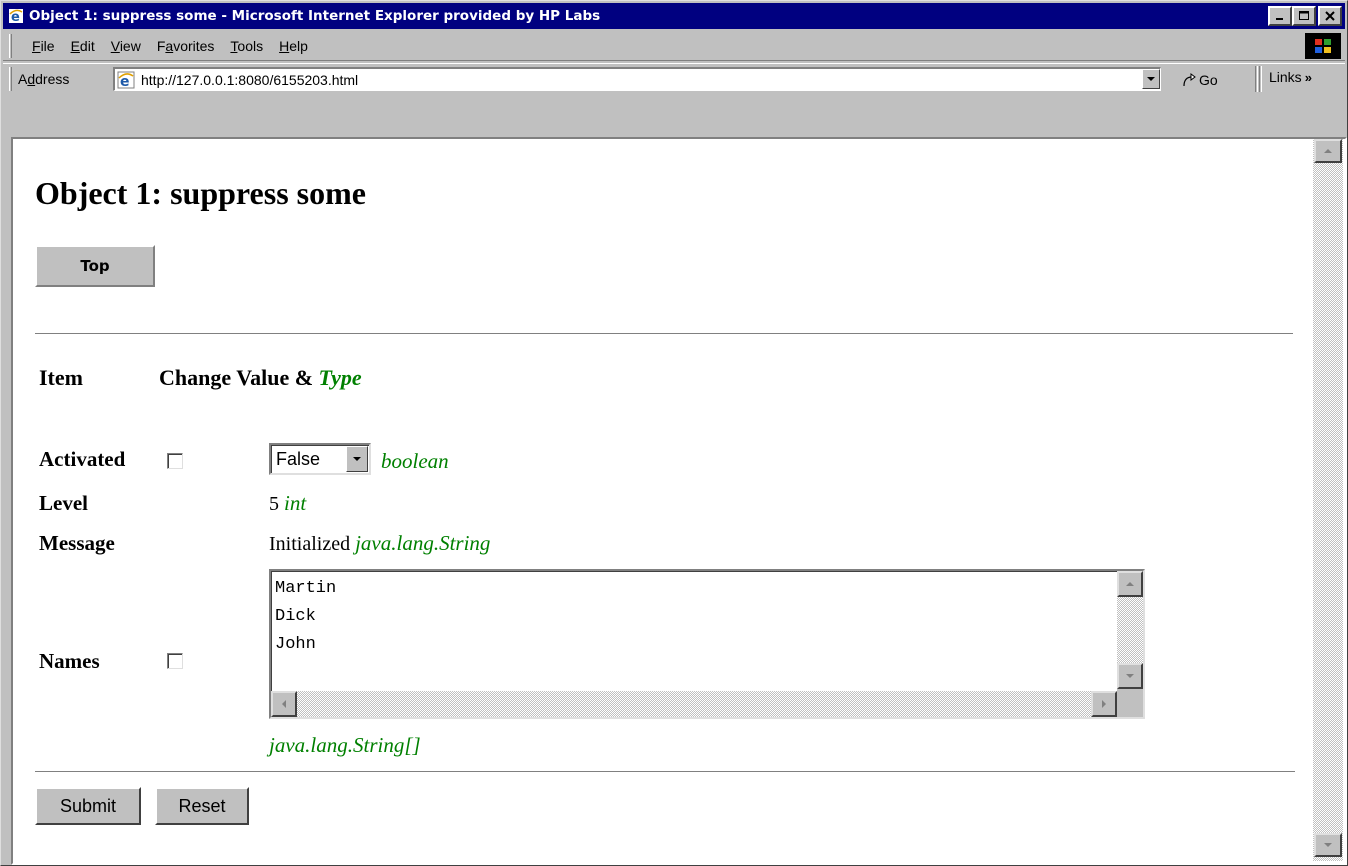 Image resolution: width=1348 pixels, height=866 pixels. I want to click on menu-item-label: iew, so click(130, 45).